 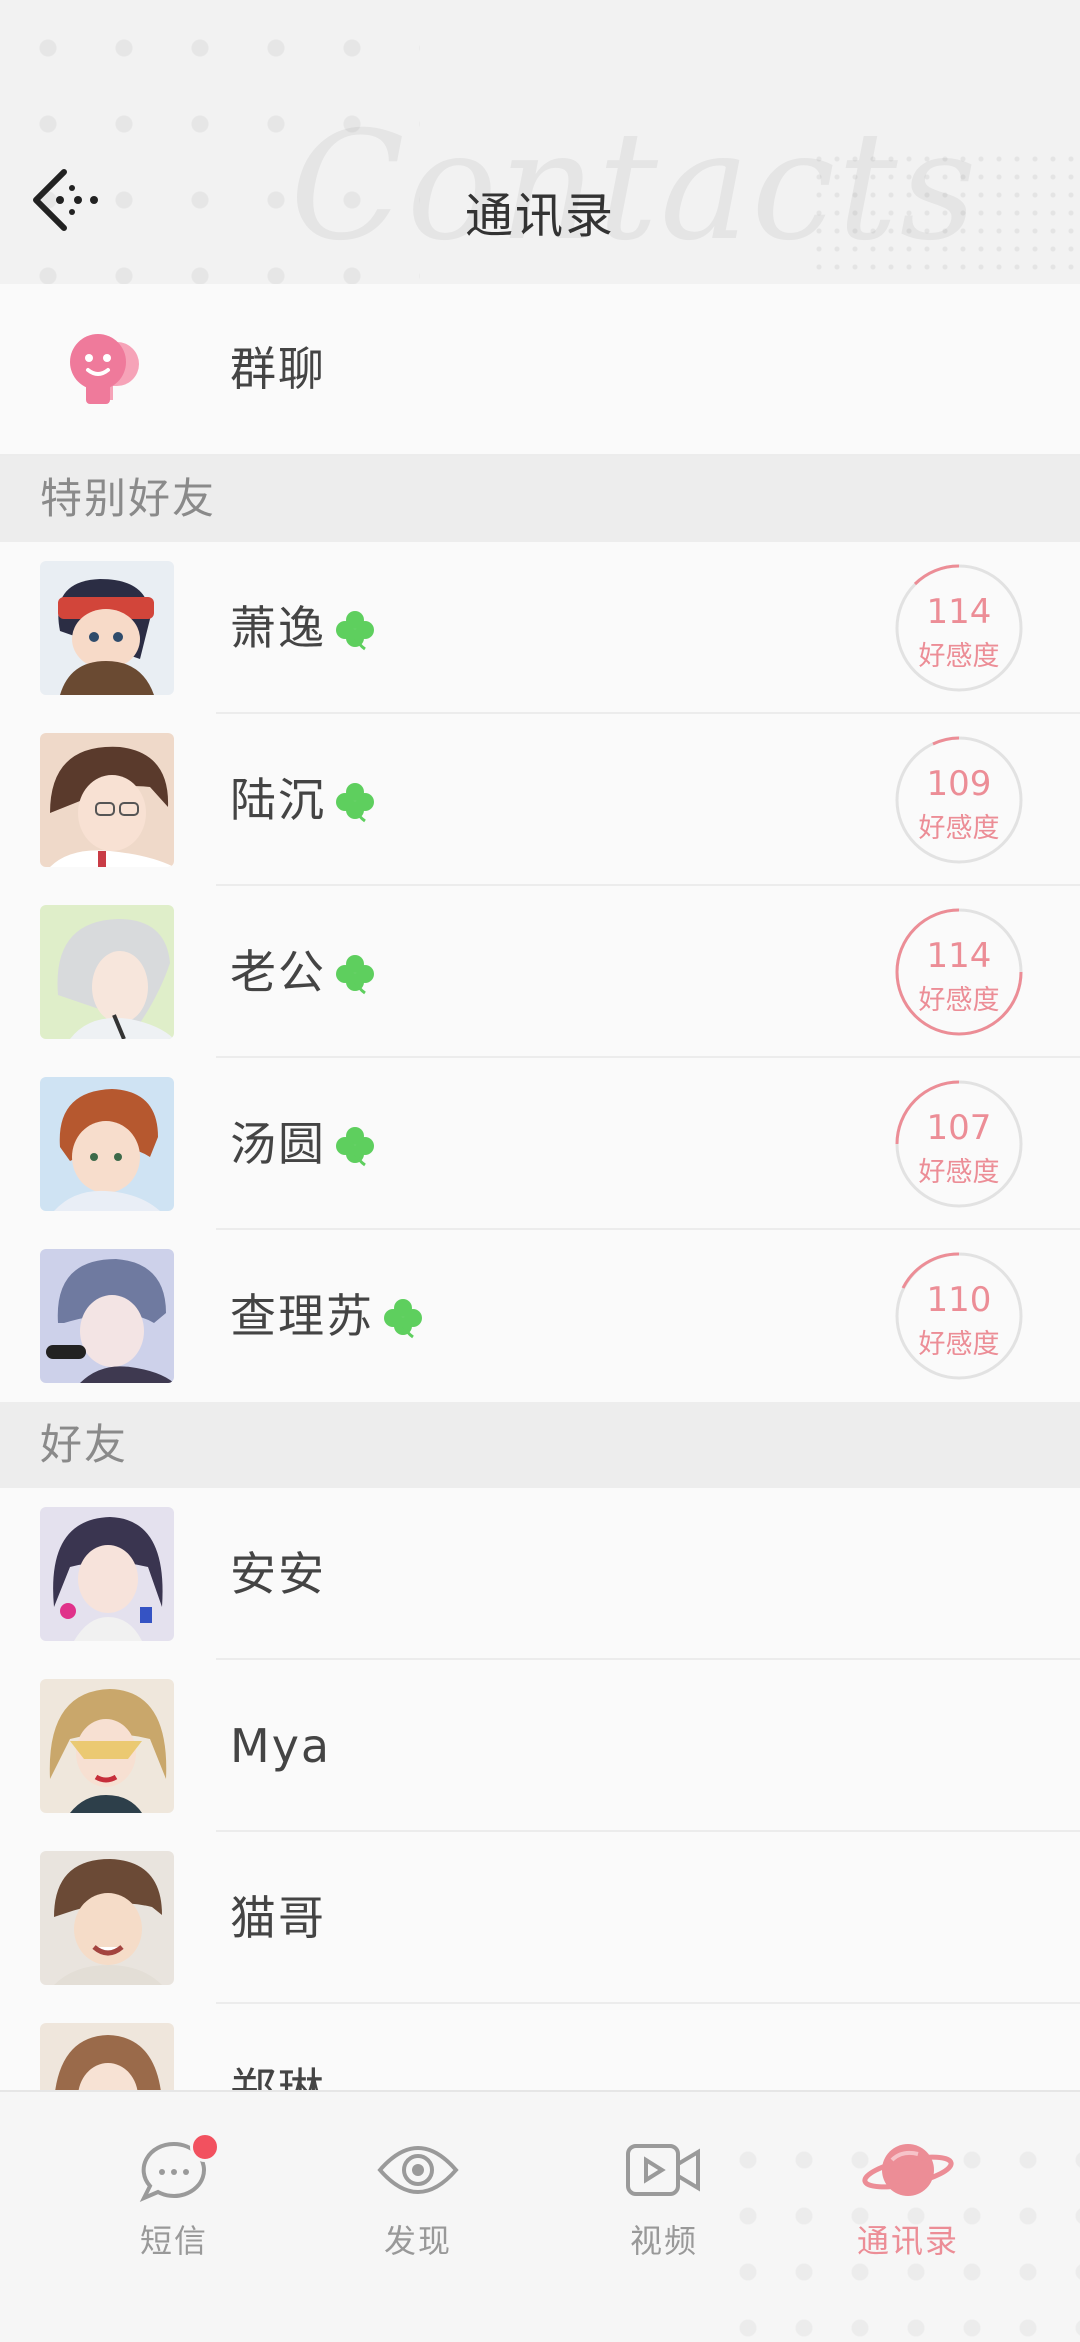 I want to click on contact-row-mya: Mya, so click(x=540, y=1746).